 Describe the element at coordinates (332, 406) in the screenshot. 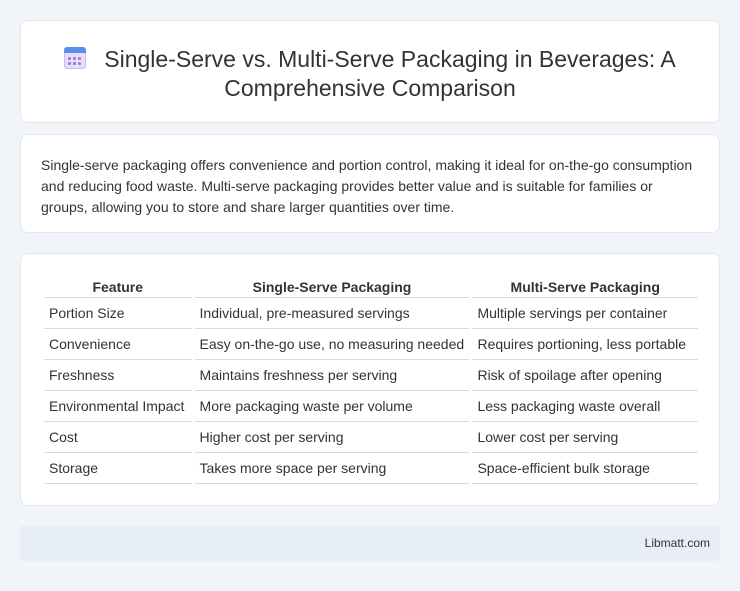

I see `single-serve-cell: More packaging waste per volume` at that location.